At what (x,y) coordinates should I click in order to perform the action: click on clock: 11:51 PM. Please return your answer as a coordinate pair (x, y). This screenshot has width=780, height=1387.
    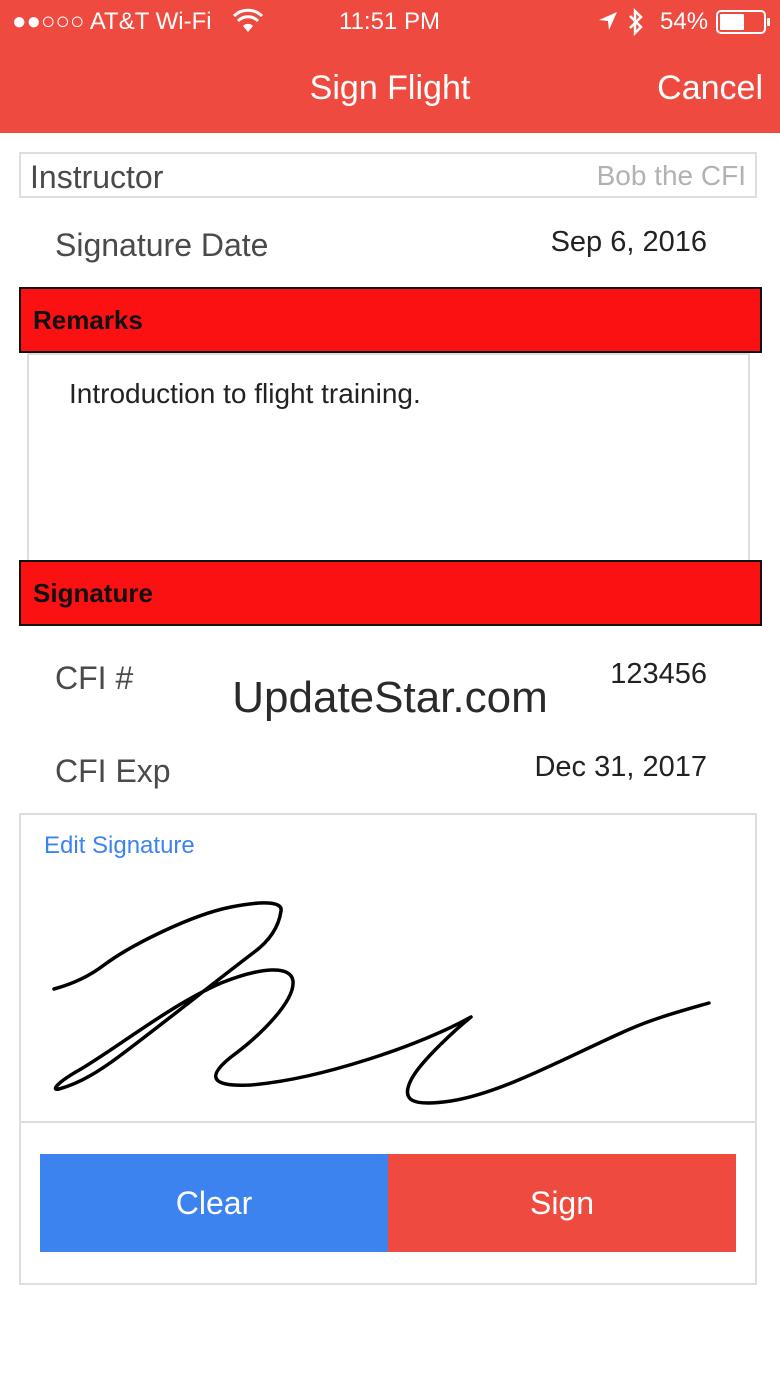
    Looking at the image, I should click on (389, 21).